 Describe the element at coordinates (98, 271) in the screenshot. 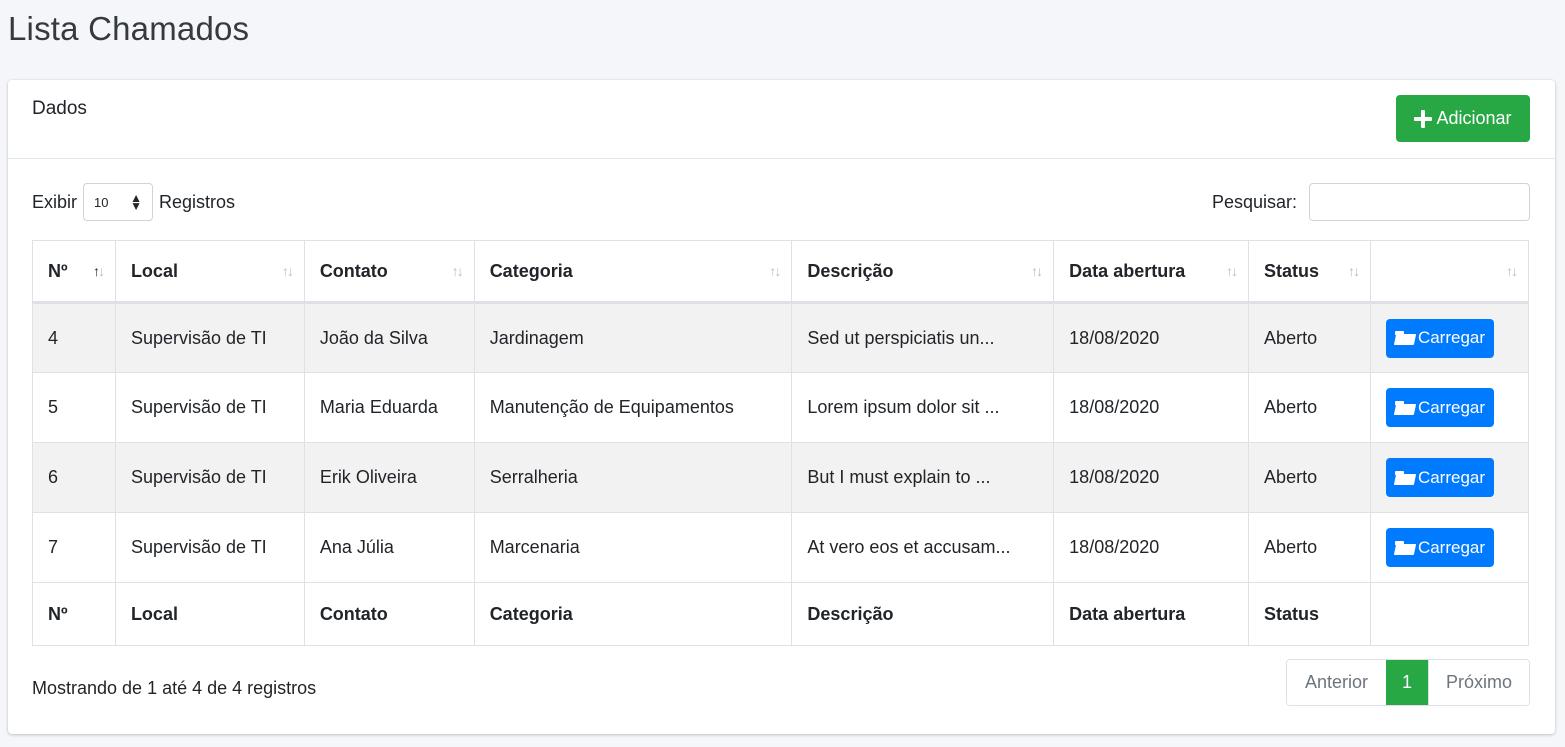

I see `sort-asc-icon: ↑↓` at that location.